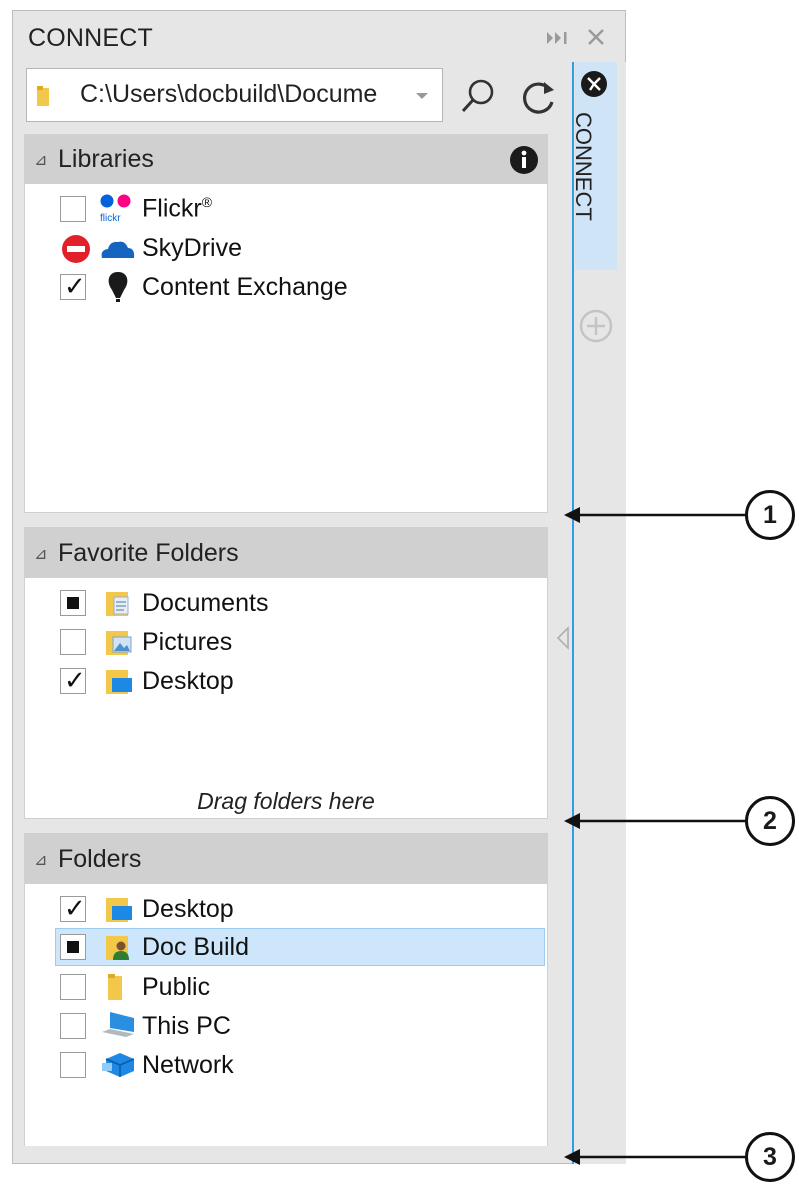 The width and height of the screenshot is (799, 1185). What do you see at coordinates (118, 1024) in the screenshot?
I see `computer-icon` at bounding box center [118, 1024].